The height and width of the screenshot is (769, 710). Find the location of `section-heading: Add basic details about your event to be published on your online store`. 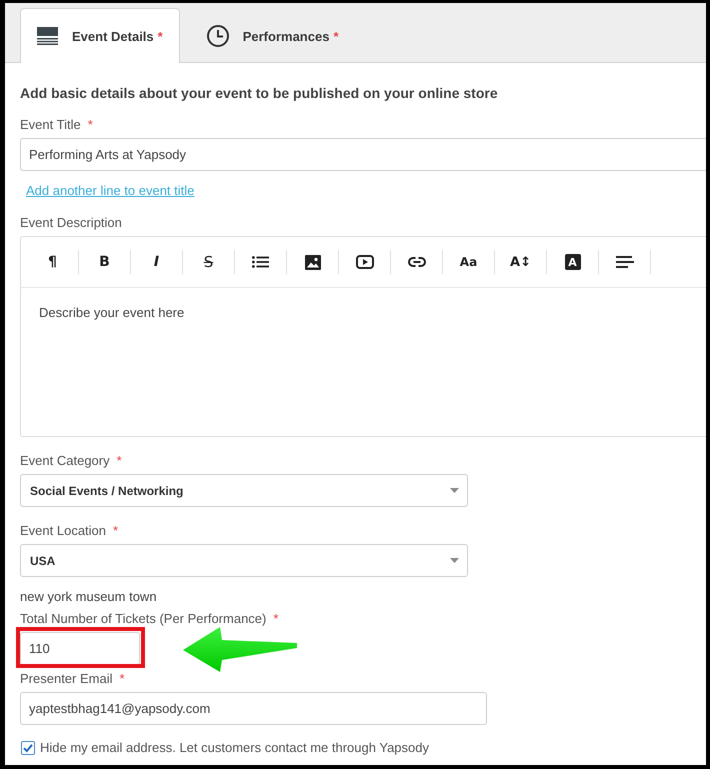

section-heading: Add basic details about your event to be published on your online store is located at coordinates (259, 93).